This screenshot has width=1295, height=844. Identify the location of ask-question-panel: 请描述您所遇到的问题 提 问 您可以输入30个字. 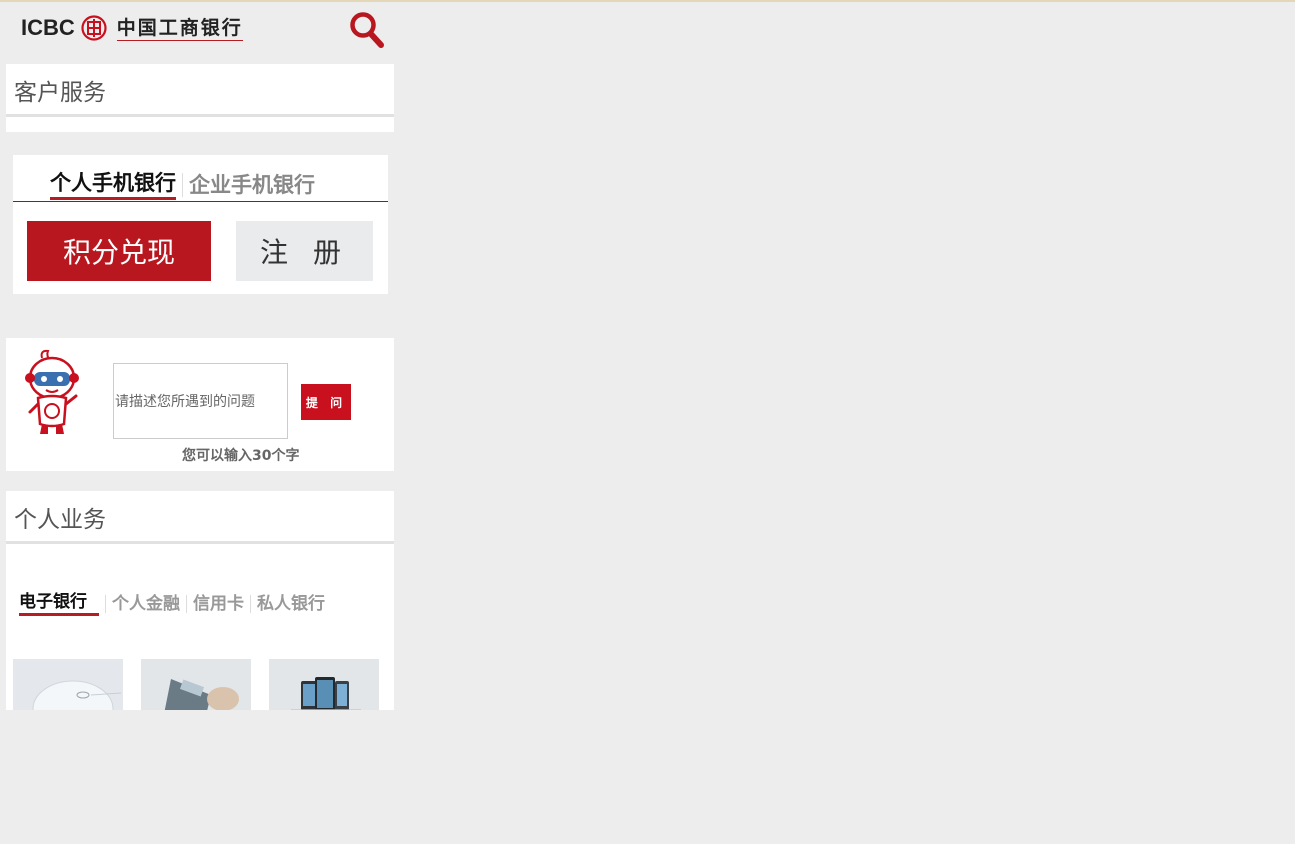
(200, 404).